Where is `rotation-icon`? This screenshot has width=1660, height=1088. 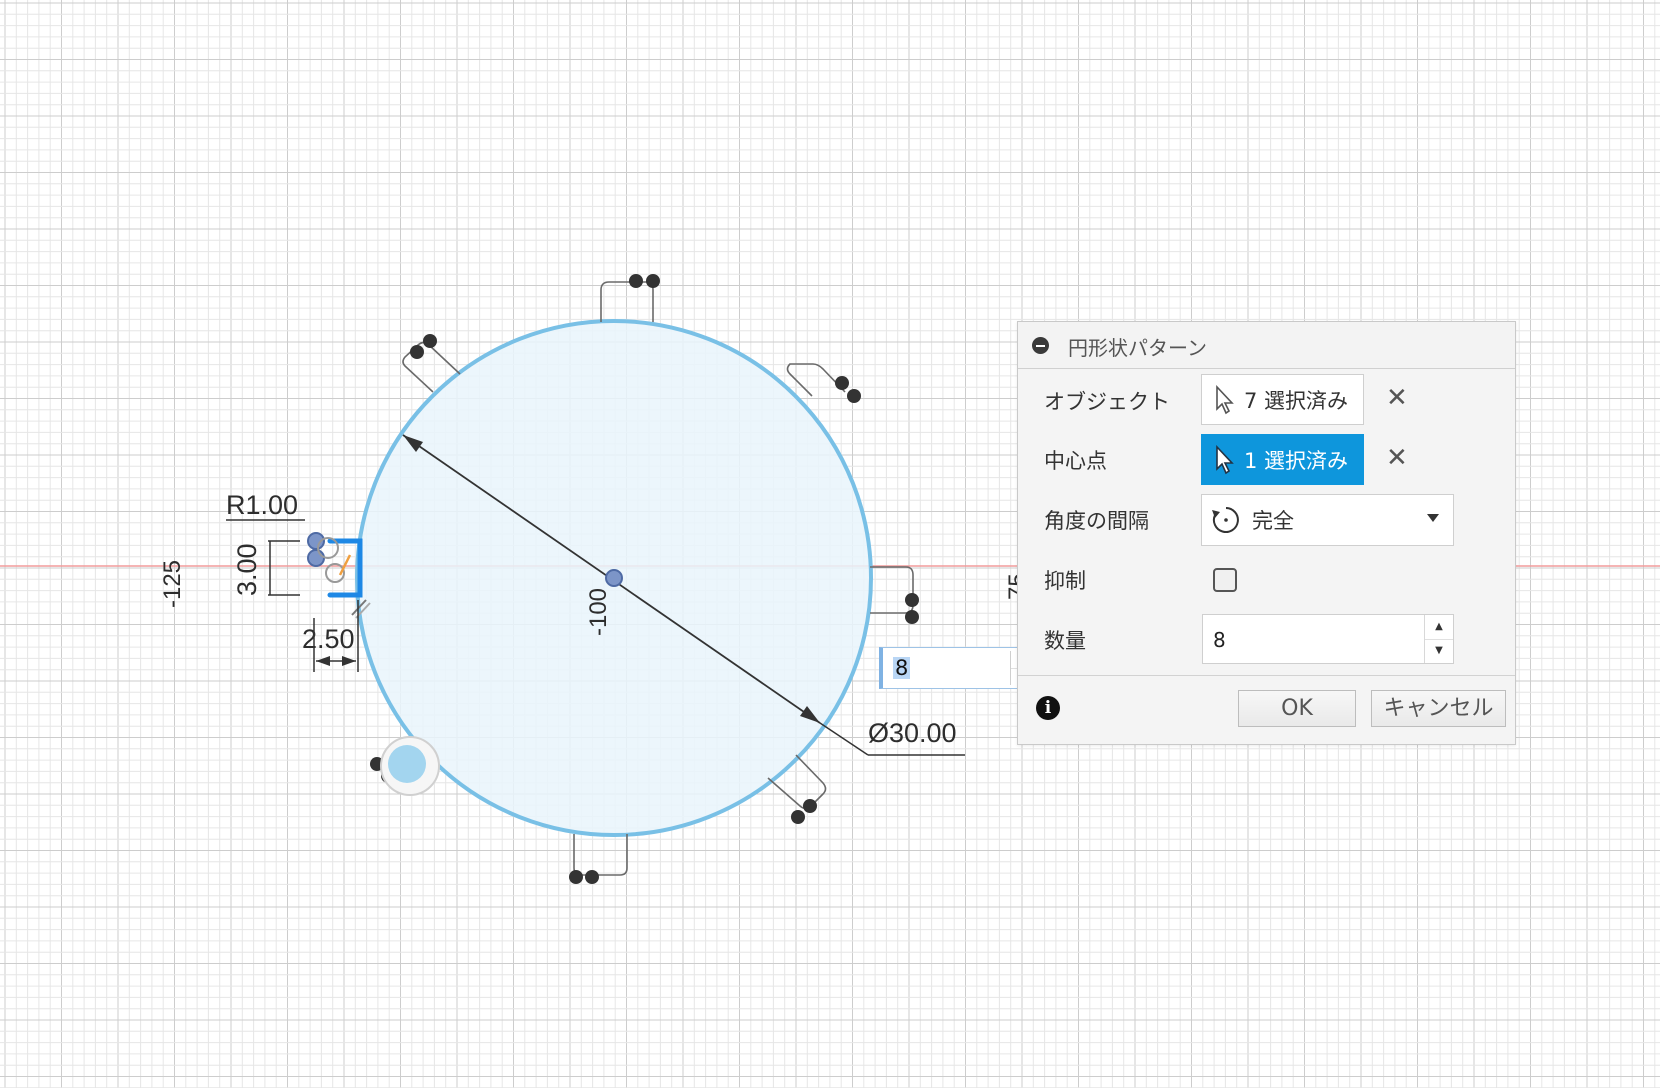 rotation-icon is located at coordinates (1225, 520).